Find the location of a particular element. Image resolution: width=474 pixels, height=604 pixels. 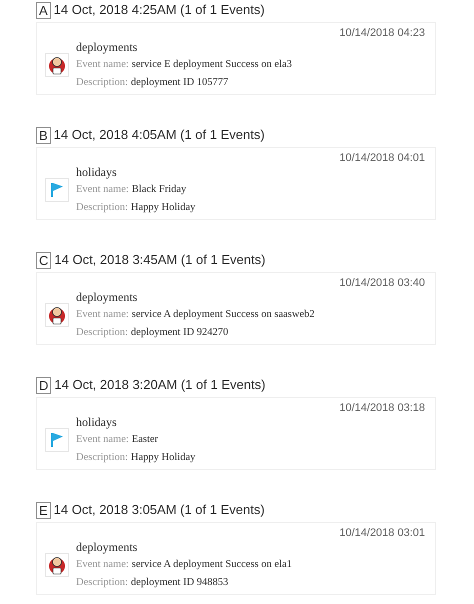

event-timestamp: 10/14/2018 03:01 is located at coordinates (382, 533).